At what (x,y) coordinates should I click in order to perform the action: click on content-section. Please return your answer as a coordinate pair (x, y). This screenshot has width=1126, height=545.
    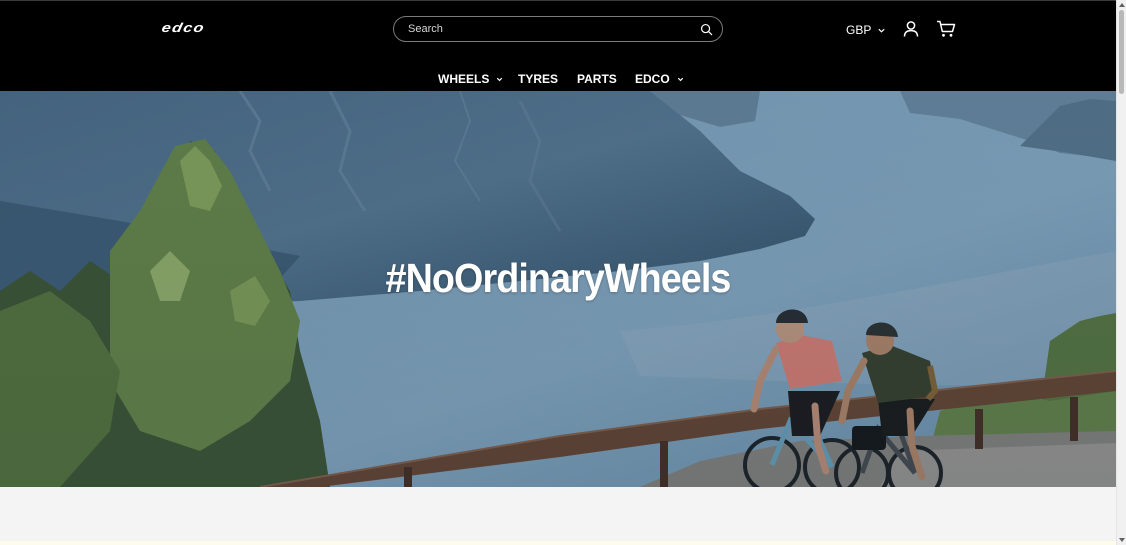
    Looking at the image, I should click on (558, 516).